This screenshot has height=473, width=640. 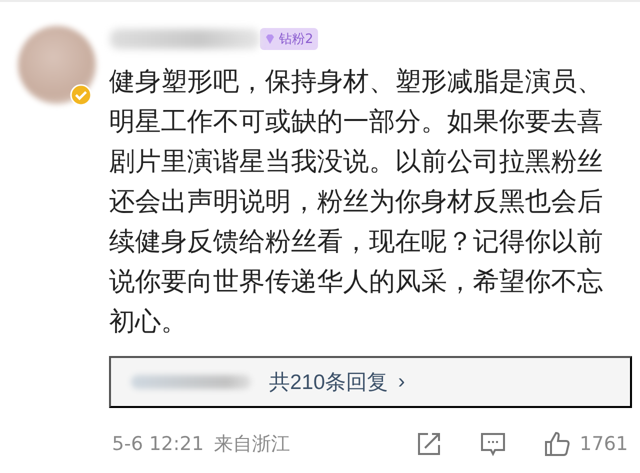 What do you see at coordinates (604, 444) in the screenshot?
I see `like-count: 1761` at bounding box center [604, 444].